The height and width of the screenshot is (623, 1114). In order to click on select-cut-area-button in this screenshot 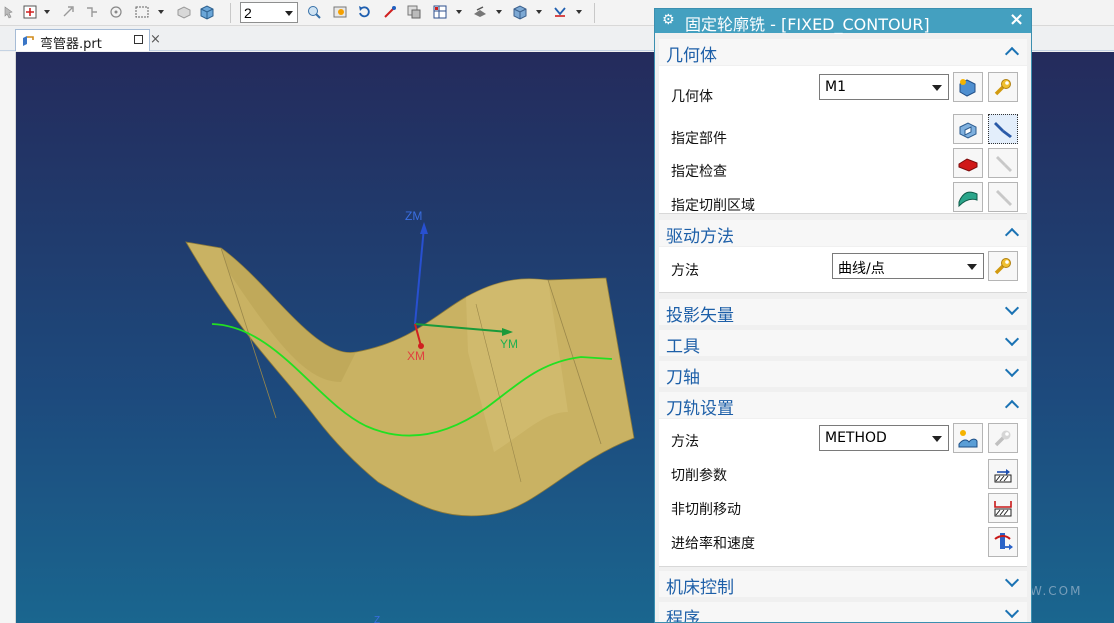, I will do `click(968, 197)`.